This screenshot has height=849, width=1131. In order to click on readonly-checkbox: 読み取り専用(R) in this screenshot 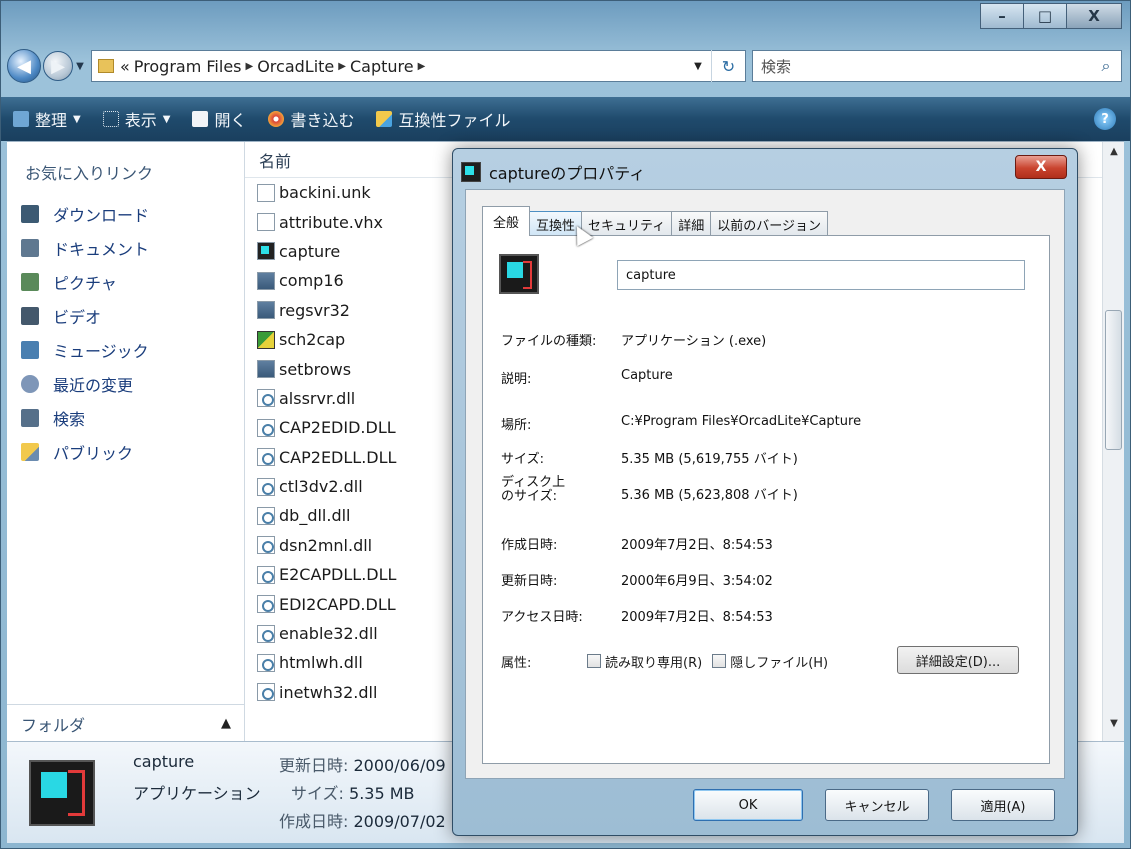, I will do `click(644, 661)`.